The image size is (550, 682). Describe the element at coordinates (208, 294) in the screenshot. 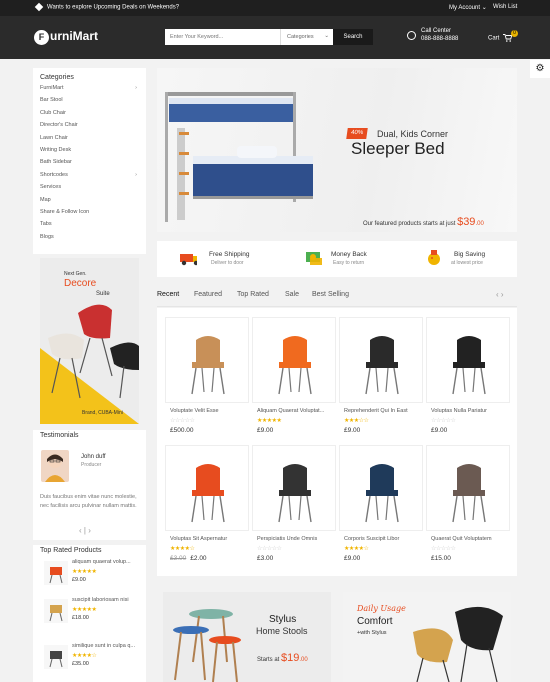

I see `tab-featured: Featured` at that location.